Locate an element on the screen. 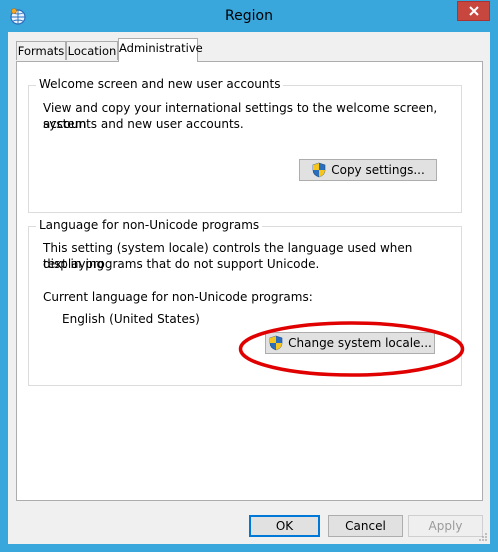 This screenshot has height=552, width=498. title-bar: Region is located at coordinates (249, 16).